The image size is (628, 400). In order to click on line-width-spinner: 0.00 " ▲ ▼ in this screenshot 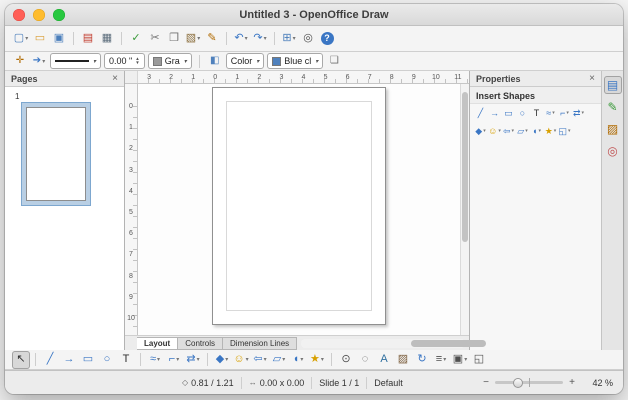, I will do `click(124, 61)`.